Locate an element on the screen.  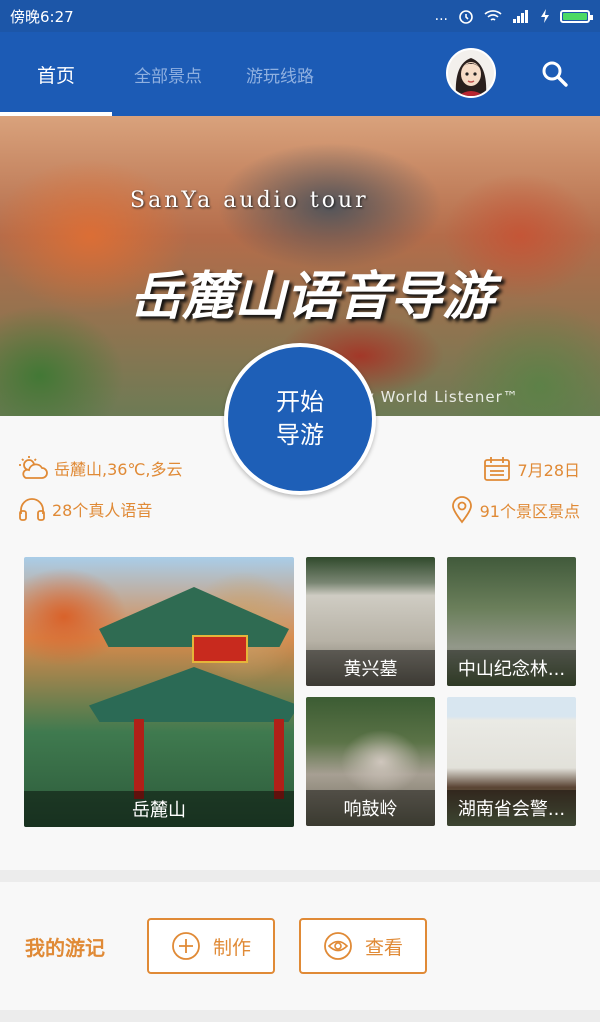
cell-signal-icon is located at coordinates (520, 16).